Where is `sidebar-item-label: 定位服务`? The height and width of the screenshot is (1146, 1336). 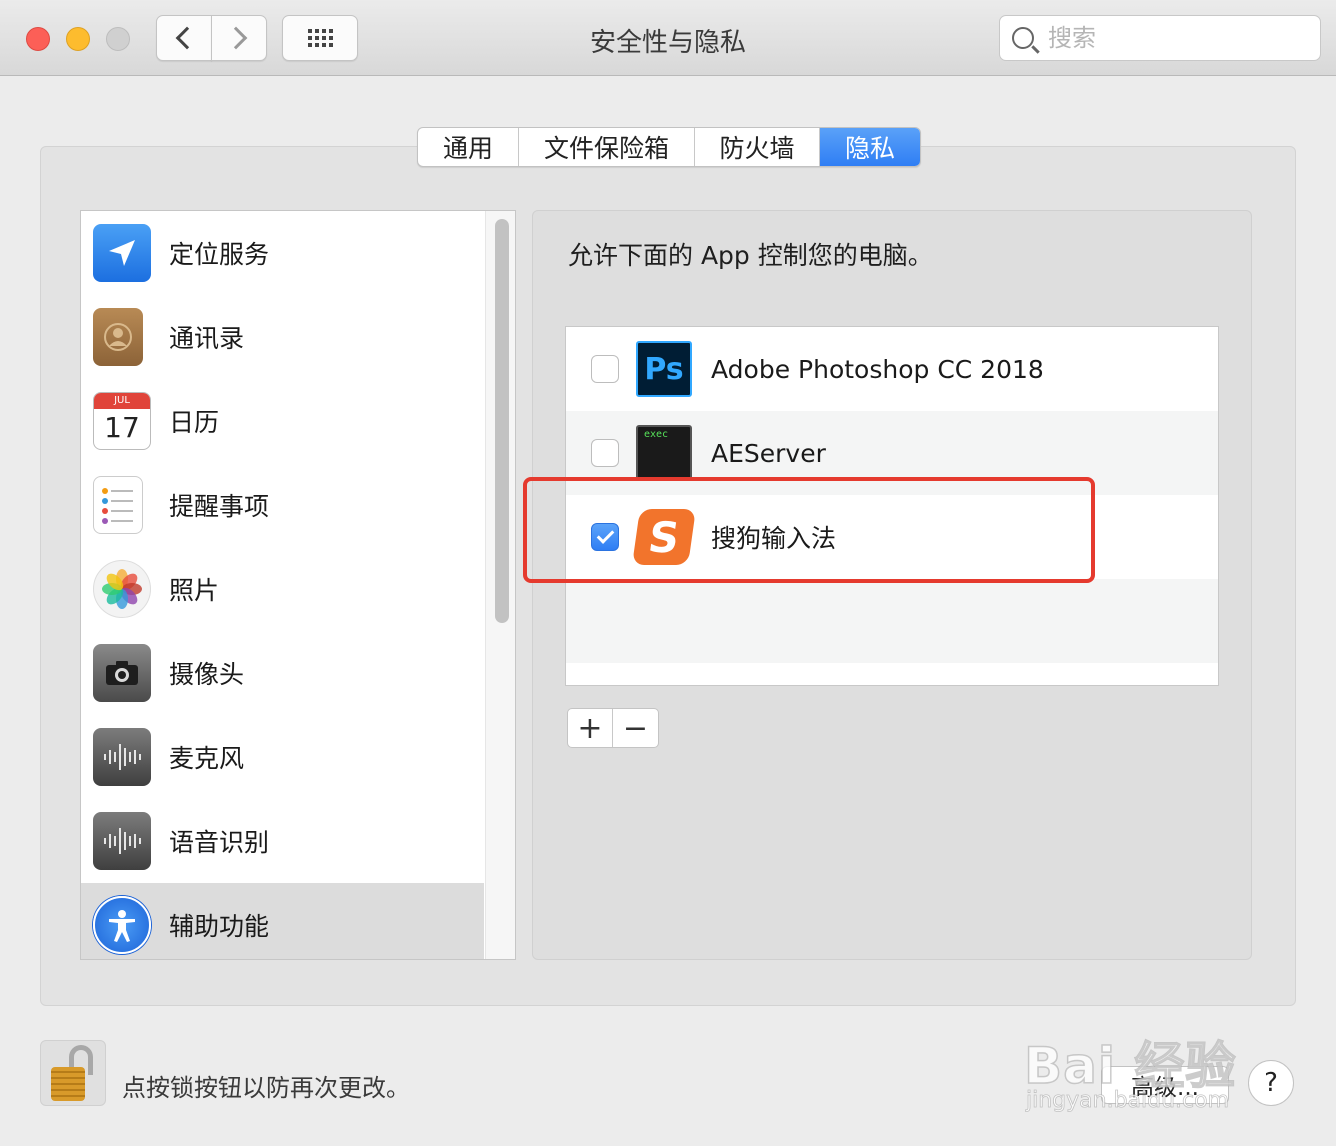 sidebar-item-label: 定位服务 is located at coordinates (219, 254).